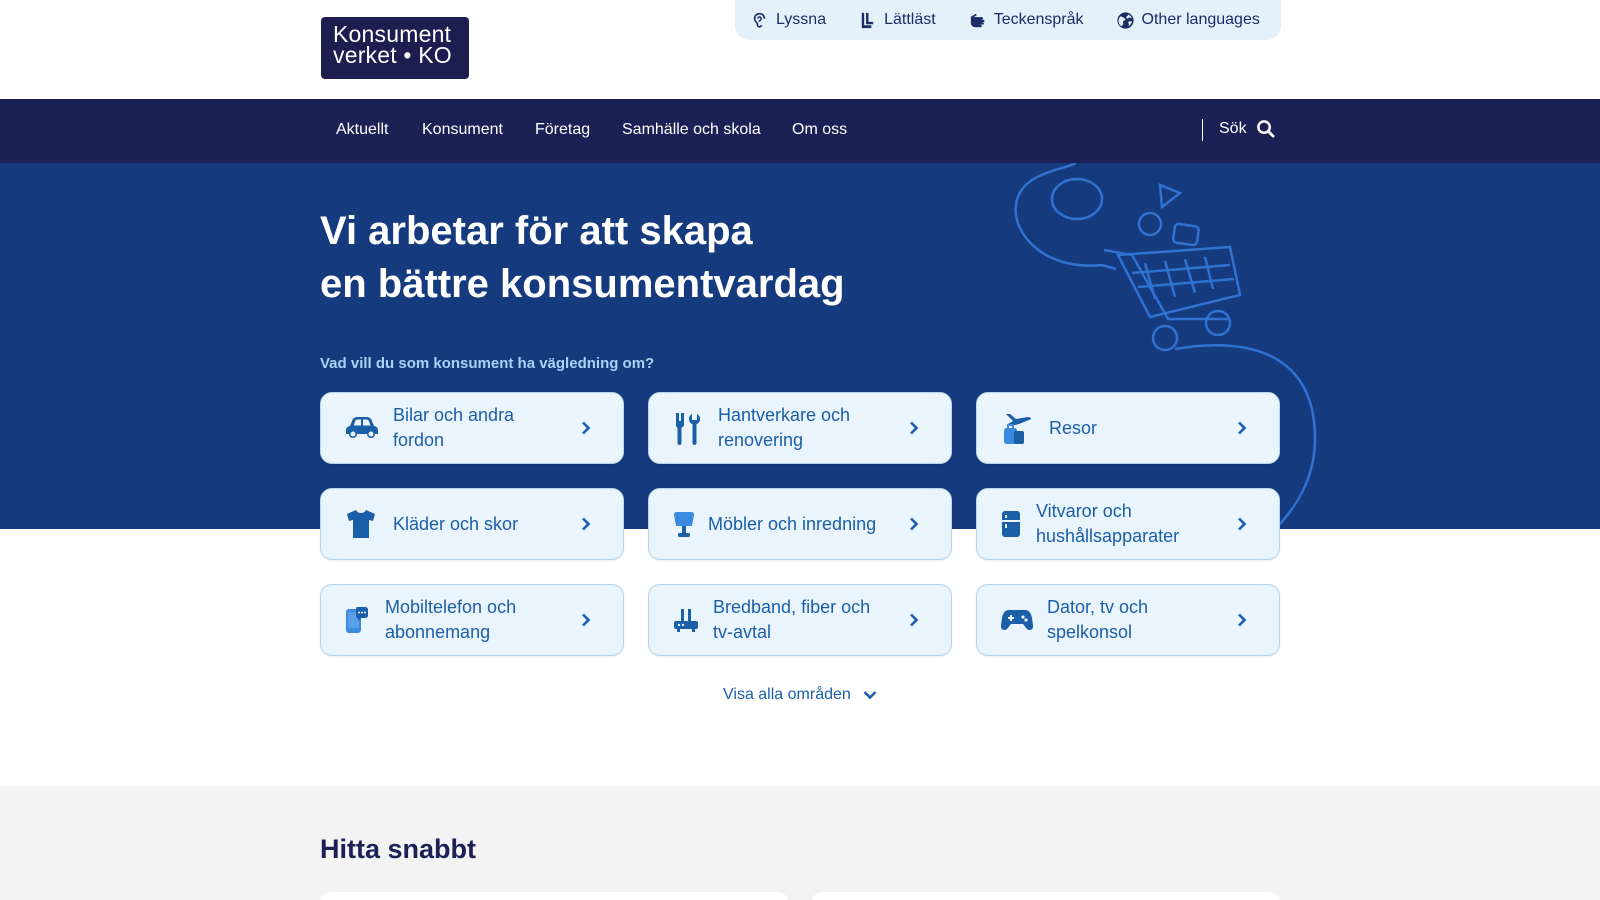  Describe the element at coordinates (870, 695) in the screenshot. I see `chevron-down-icon` at that location.